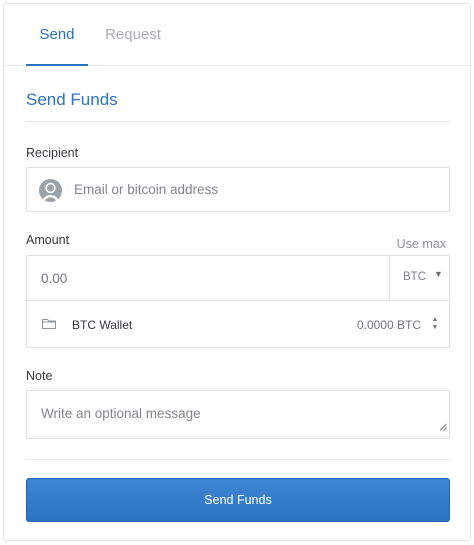  Describe the element at coordinates (238, 459) in the screenshot. I see `bottom-divider` at that location.